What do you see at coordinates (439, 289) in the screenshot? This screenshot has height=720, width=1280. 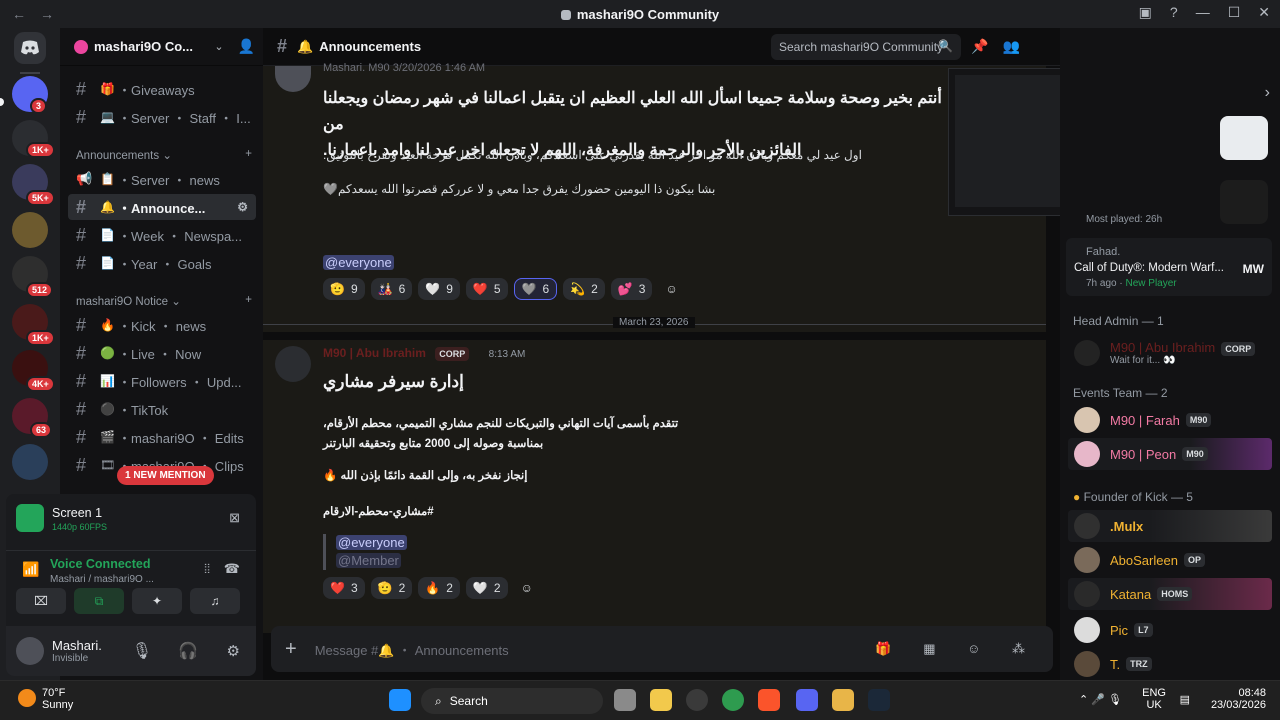 I see `reaction: 🤍 9` at bounding box center [439, 289].